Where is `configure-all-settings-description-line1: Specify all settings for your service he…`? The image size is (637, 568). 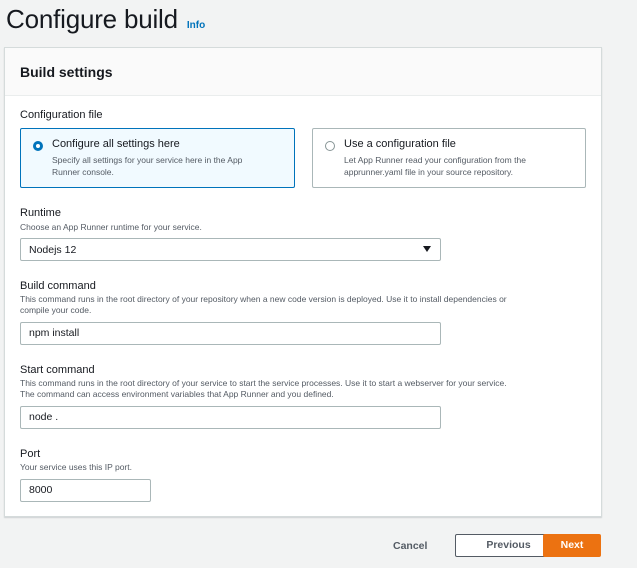 configure-all-settings-description-line1: Specify all settings for your service he… is located at coordinates (147, 160).